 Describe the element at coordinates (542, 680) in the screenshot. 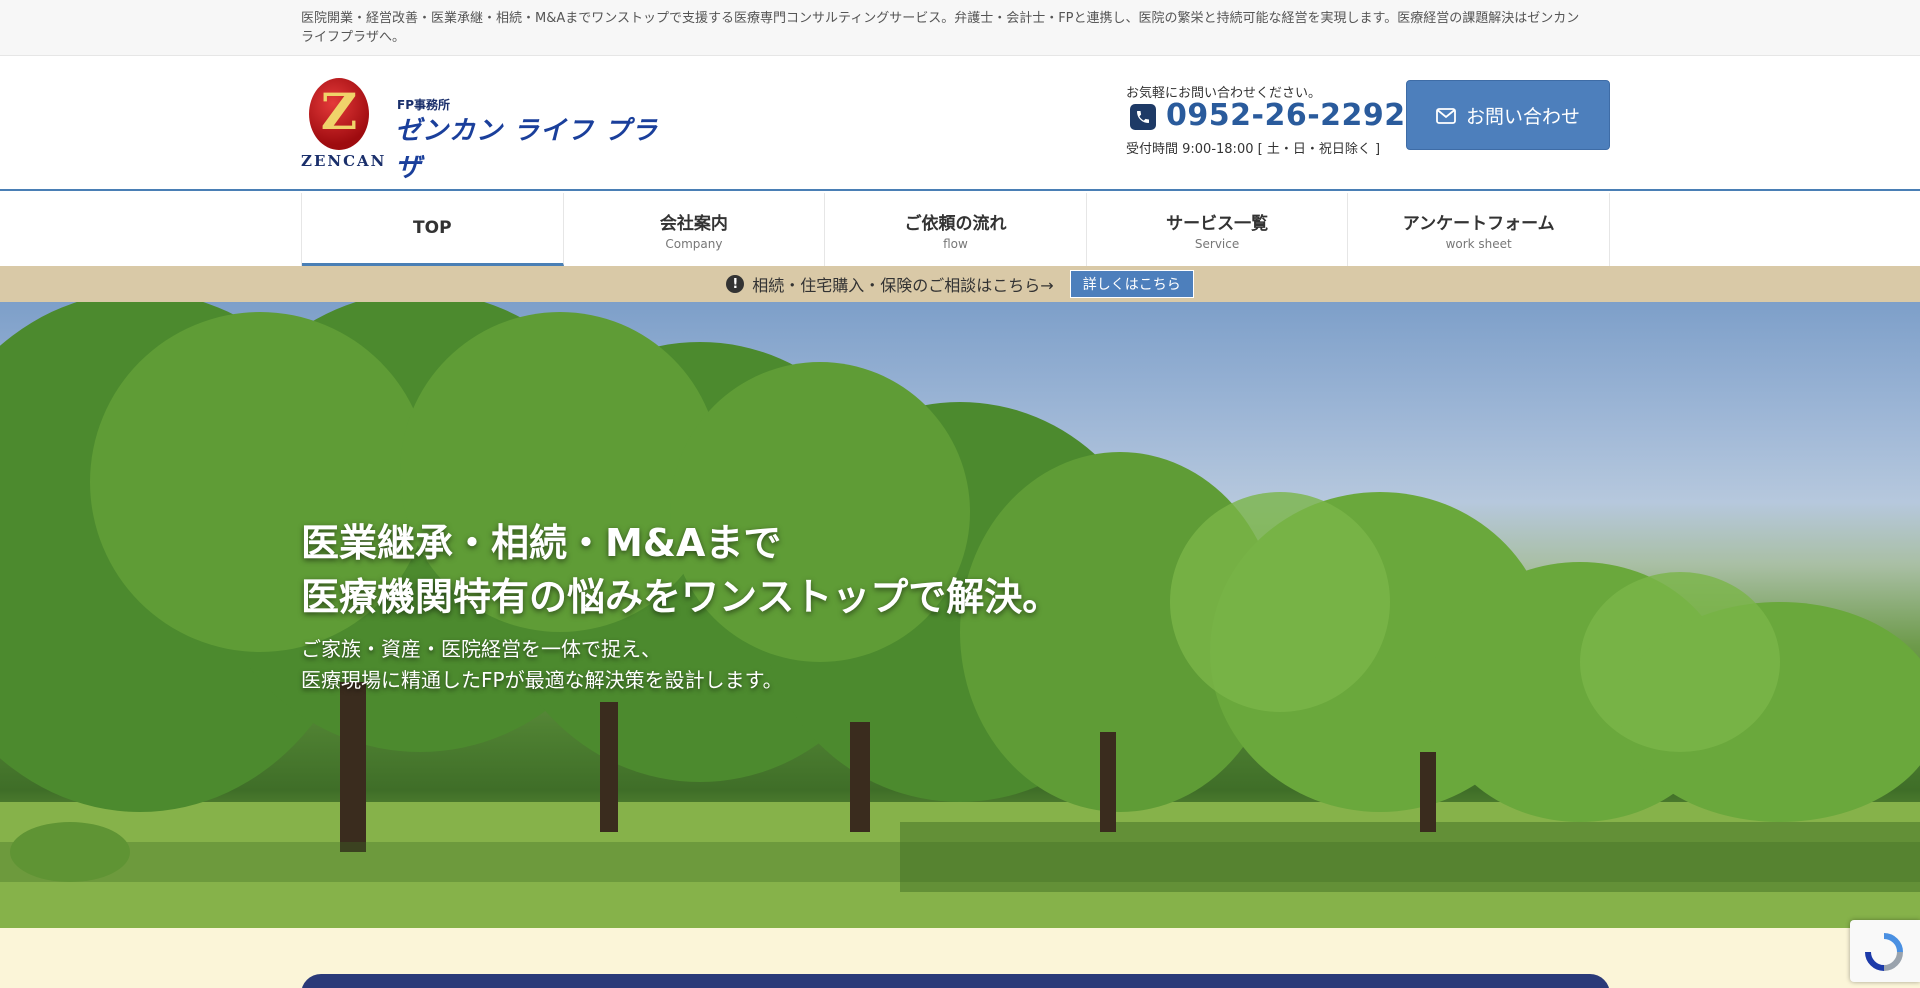

I see `hero-subtitle-line: 医療現場に精通したFPが最適な解決策を設計します。` at that location.